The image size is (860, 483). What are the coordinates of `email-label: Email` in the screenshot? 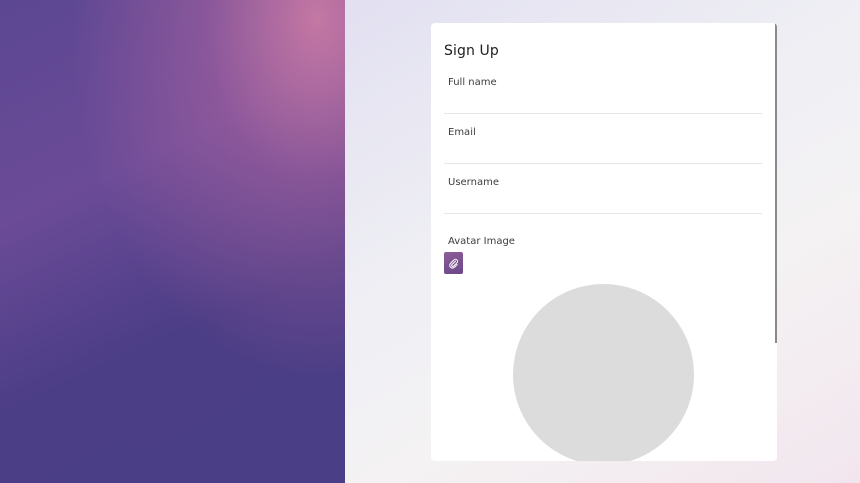 It's located at (462, 132).